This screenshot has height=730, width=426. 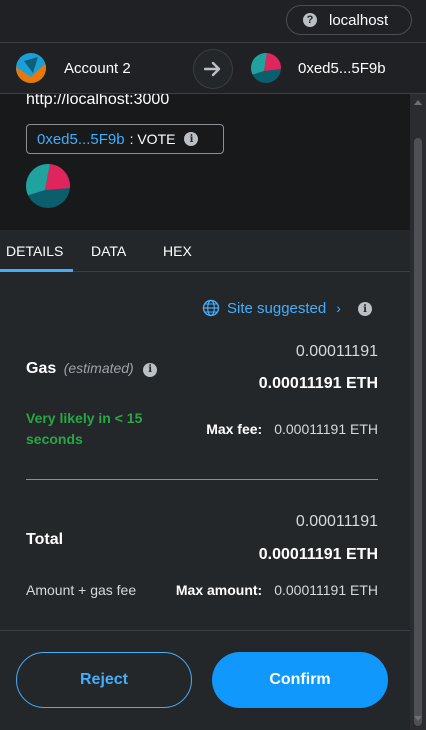 I want to click on gas-timing-estimate: Very likely in < 15 seconds, so click(x=84, y=428).